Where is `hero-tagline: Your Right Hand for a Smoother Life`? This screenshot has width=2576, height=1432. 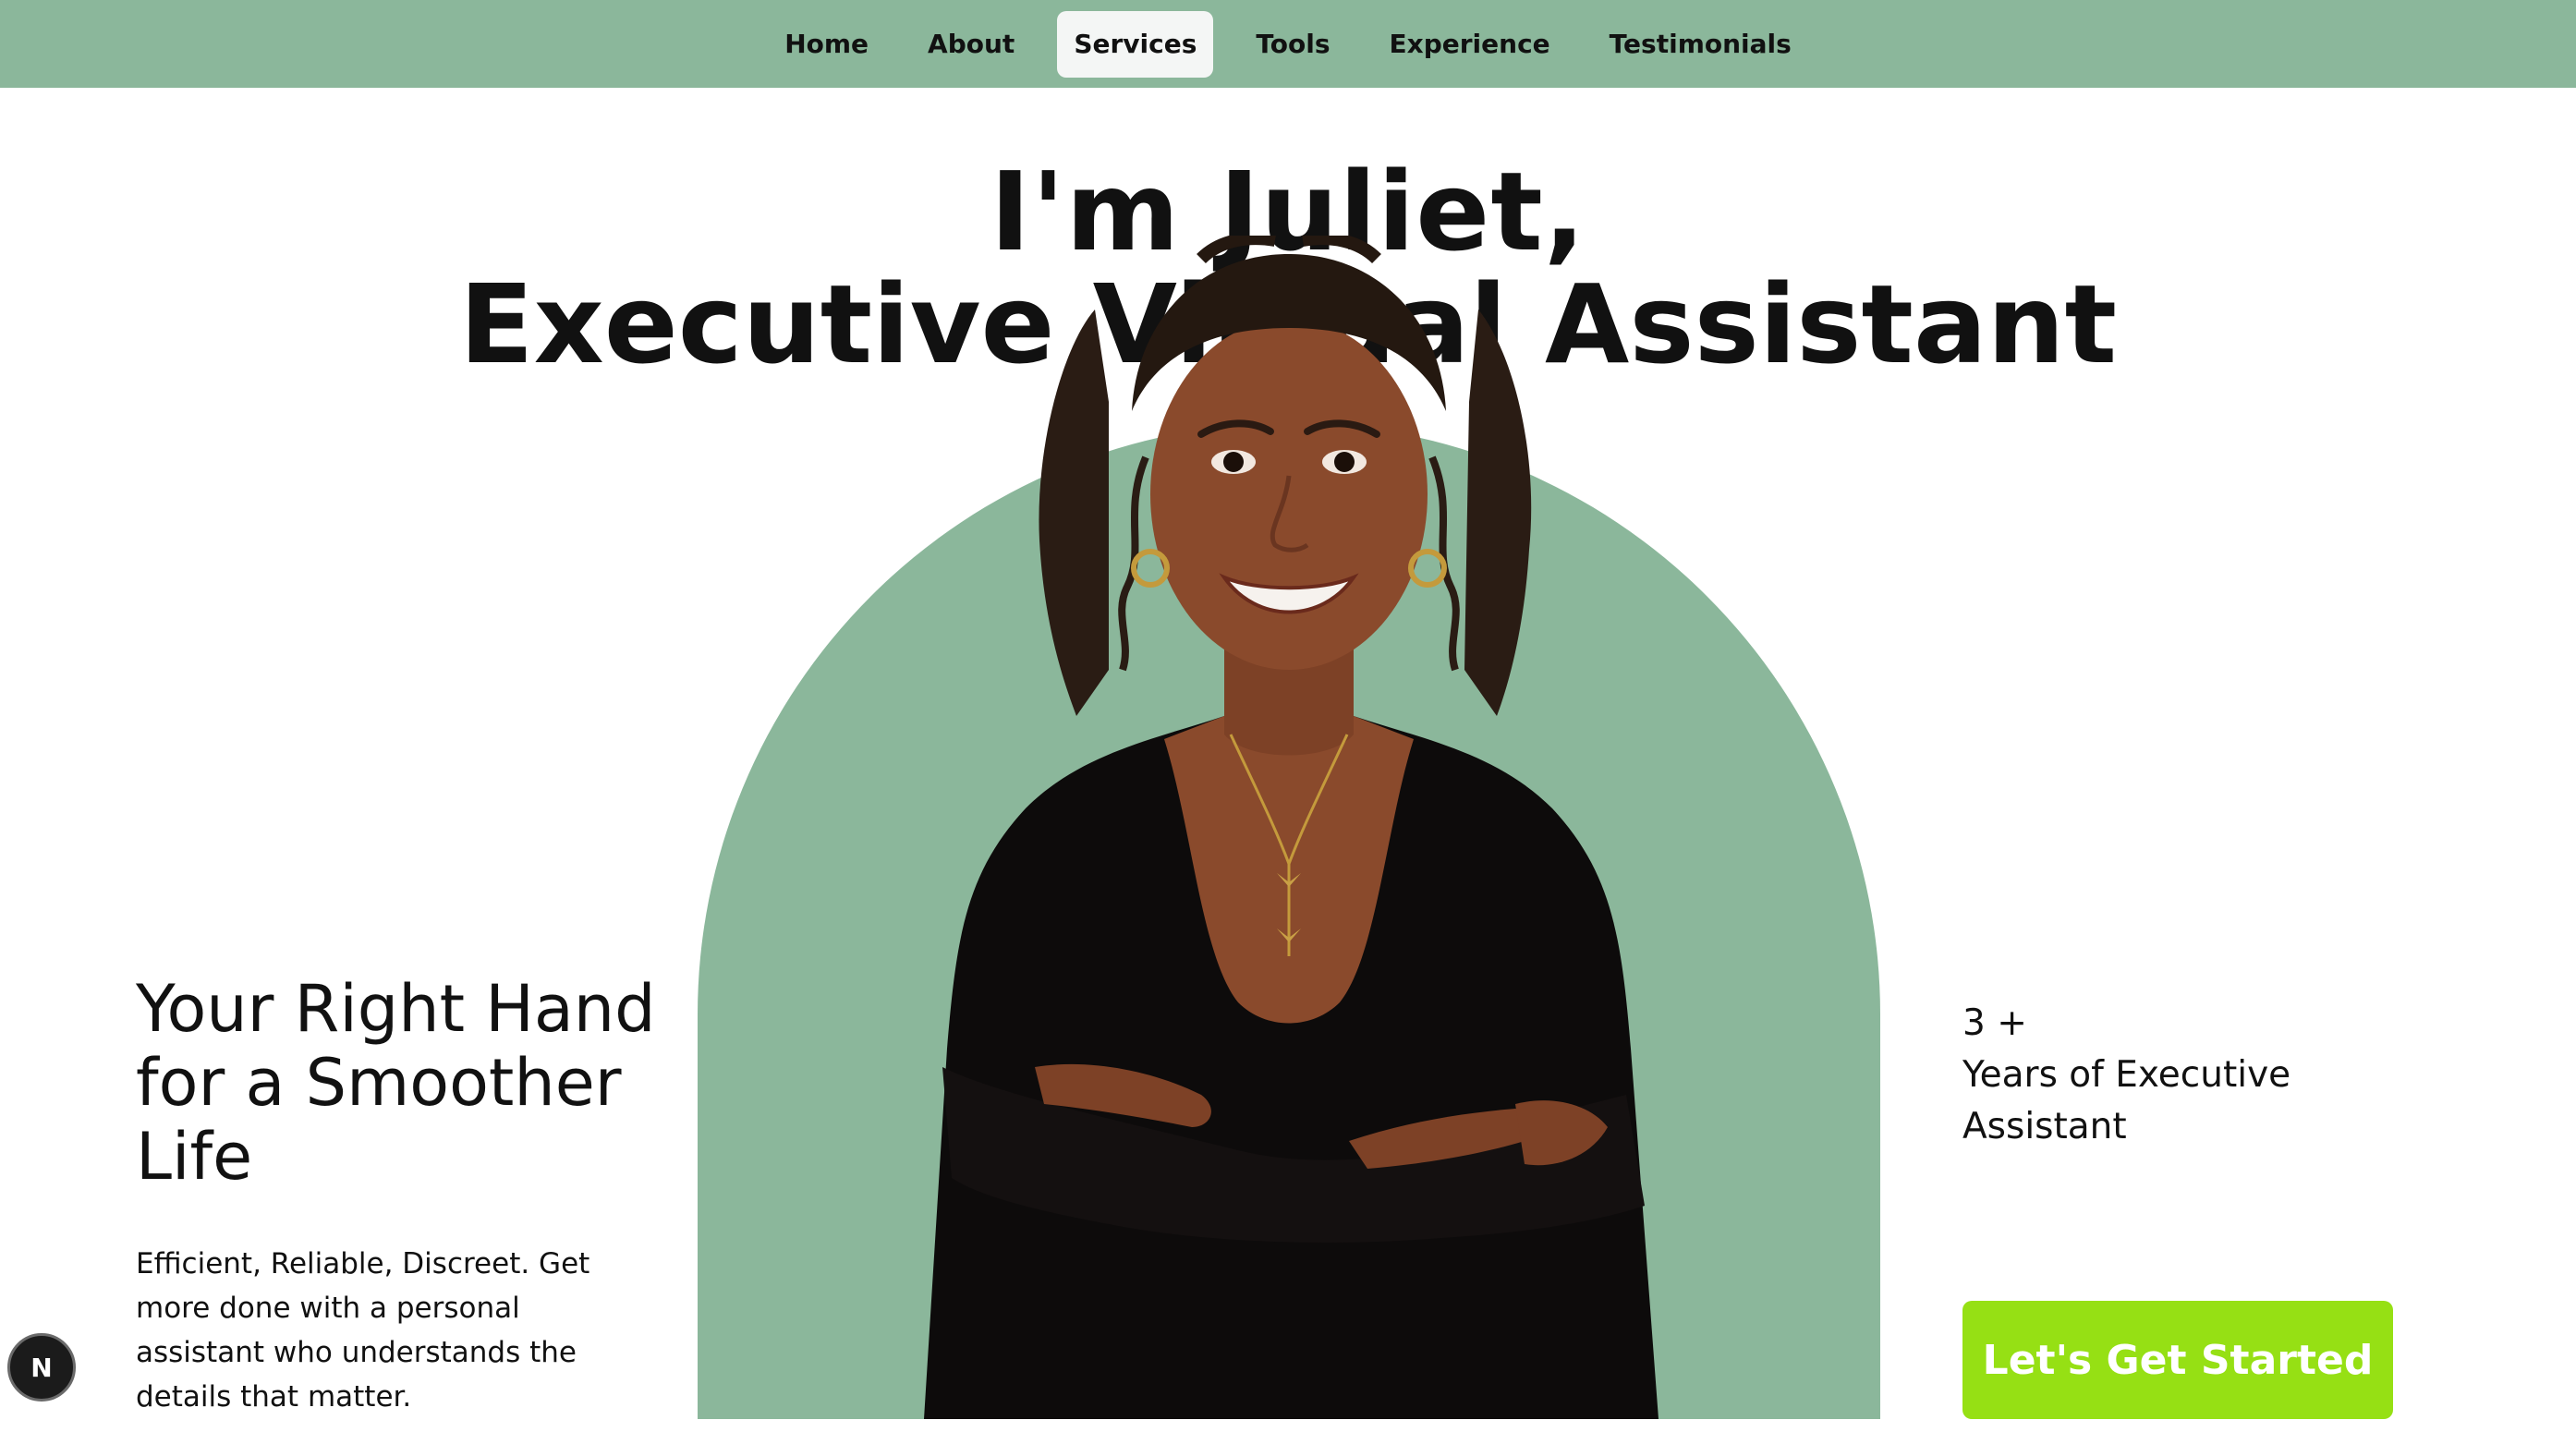
hero-tagline: Your Right Hand for a Smoother Life is located at coordinates (396, 1083).